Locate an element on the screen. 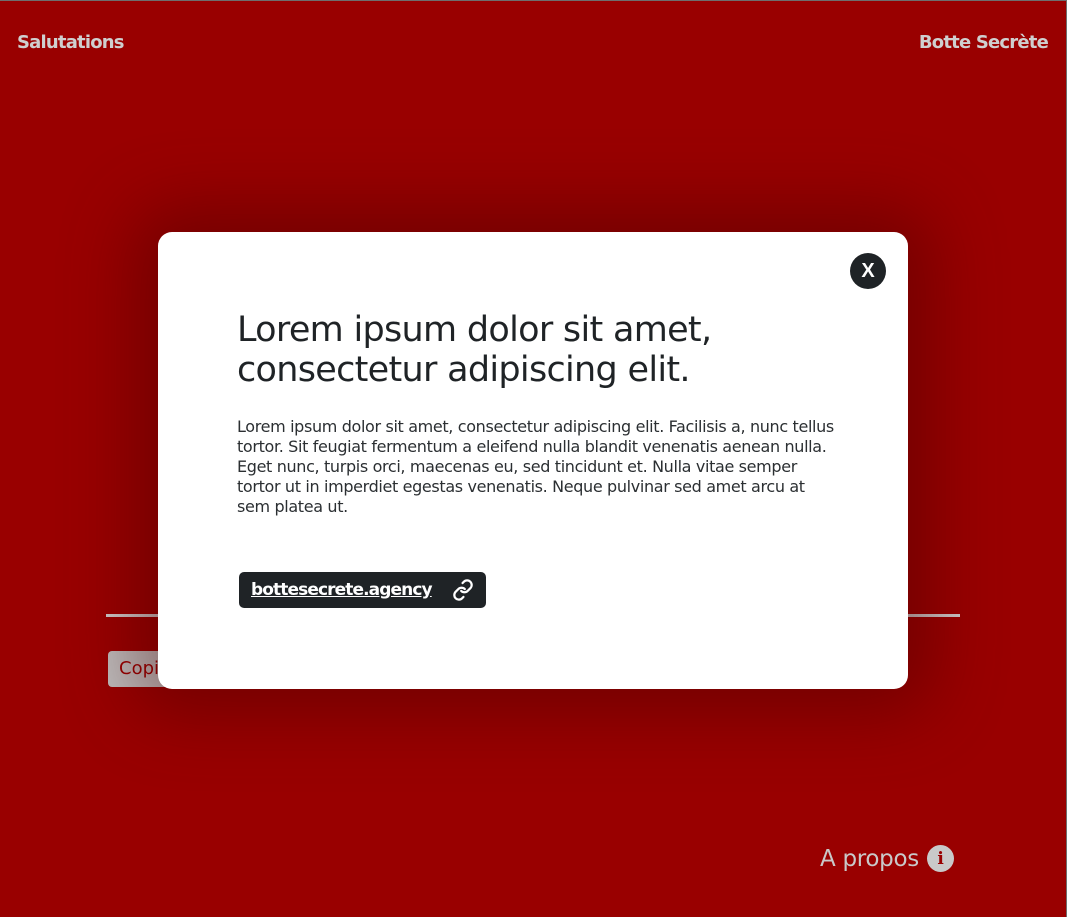 This screenshot has width=1067, height=917. info-icon: i is located at coordinates (940, 858).